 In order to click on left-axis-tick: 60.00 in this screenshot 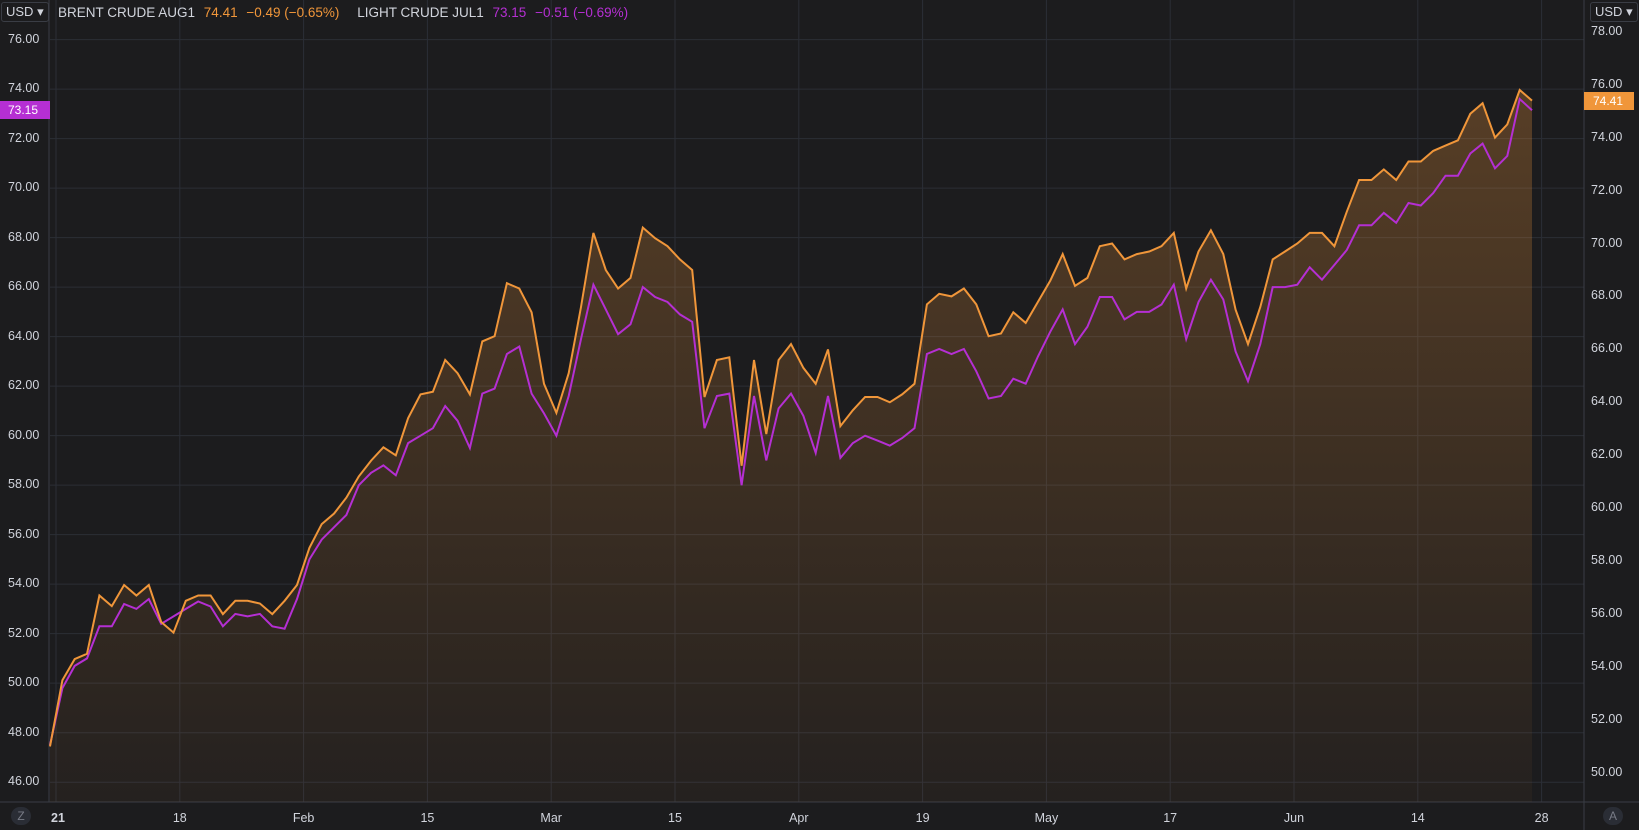, I will do `click(24, 434)`.